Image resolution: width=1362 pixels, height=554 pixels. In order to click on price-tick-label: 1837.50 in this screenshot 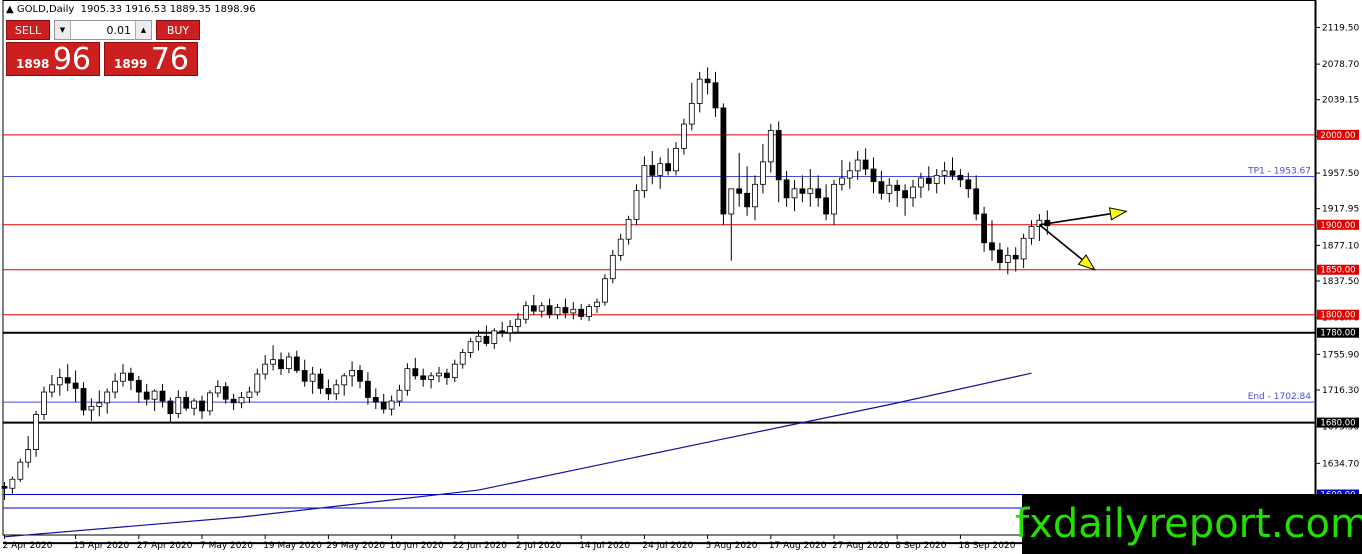, I will do `click(1340, 282)`.